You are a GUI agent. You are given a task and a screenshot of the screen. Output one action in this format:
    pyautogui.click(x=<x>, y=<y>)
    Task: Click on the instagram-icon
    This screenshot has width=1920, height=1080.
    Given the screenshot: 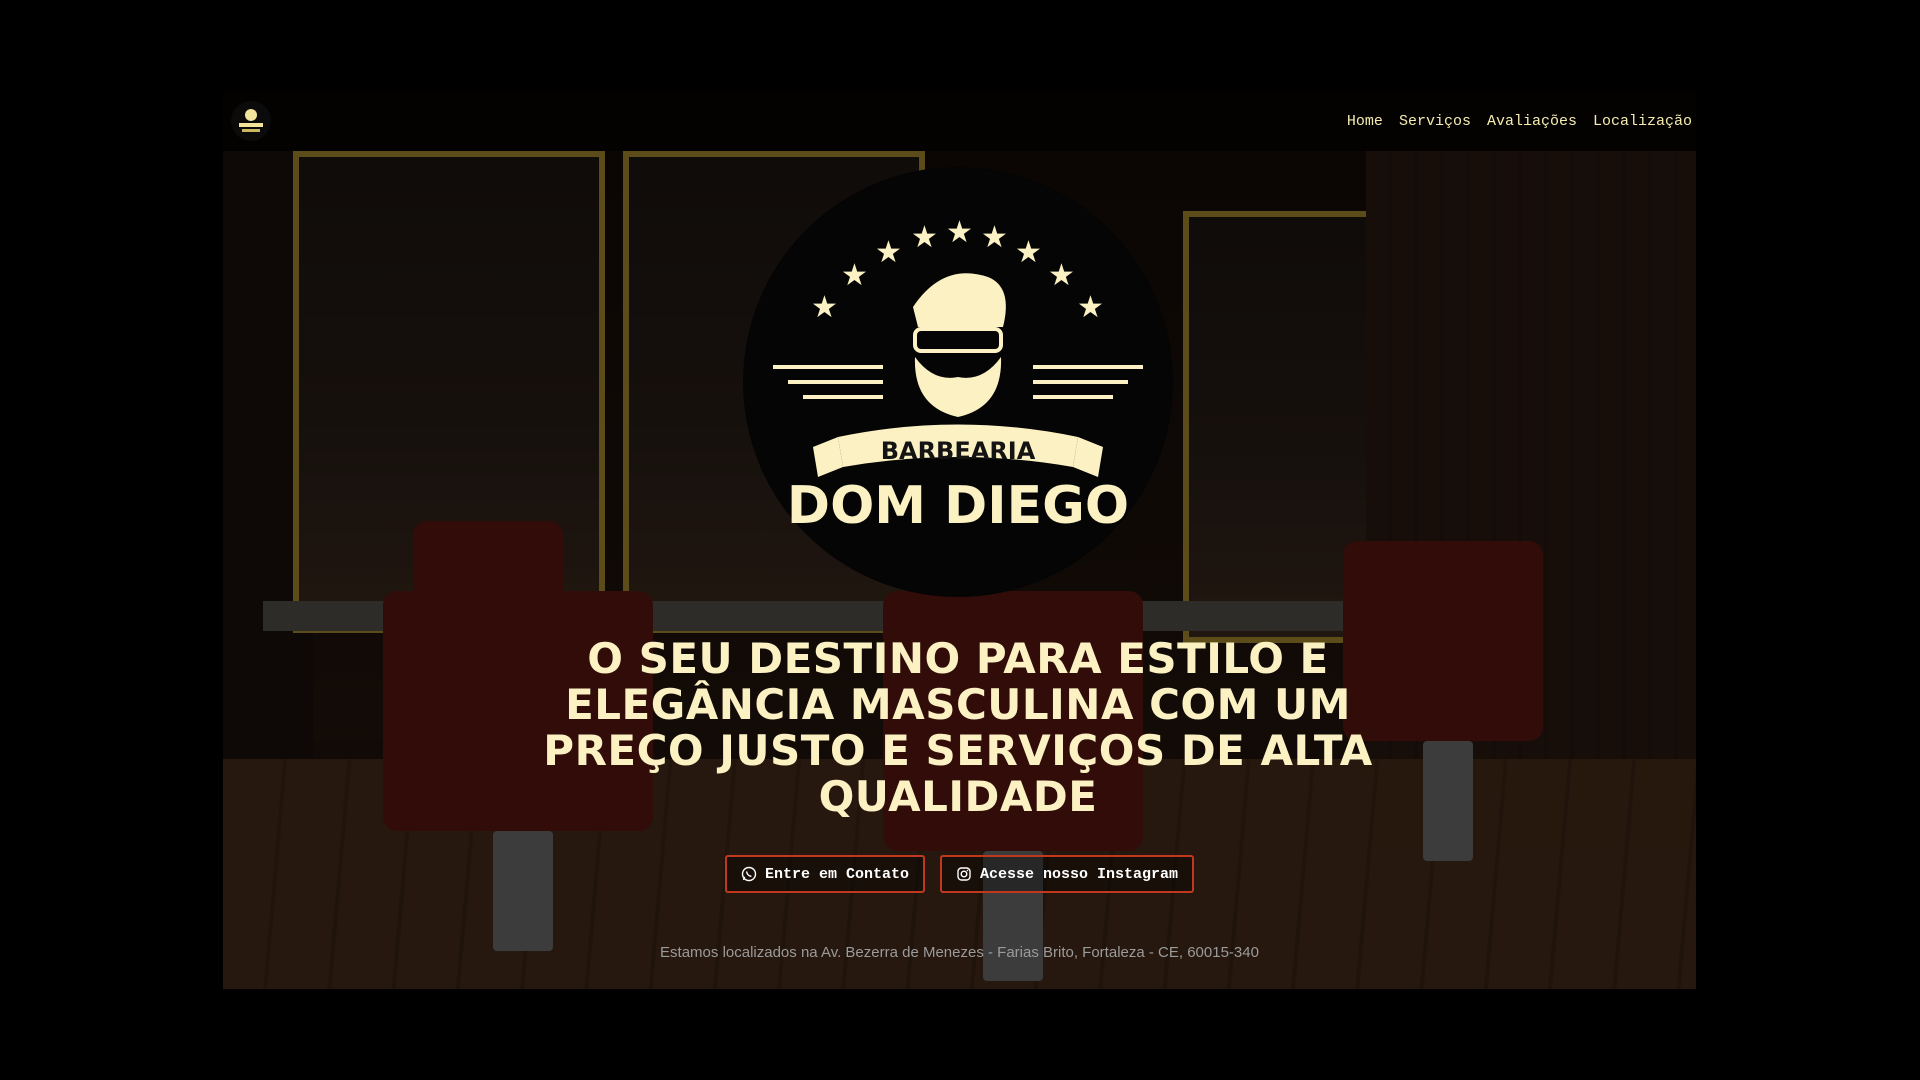 What is the action you would take?
    pyautogui.click(x=964, y=874)
    